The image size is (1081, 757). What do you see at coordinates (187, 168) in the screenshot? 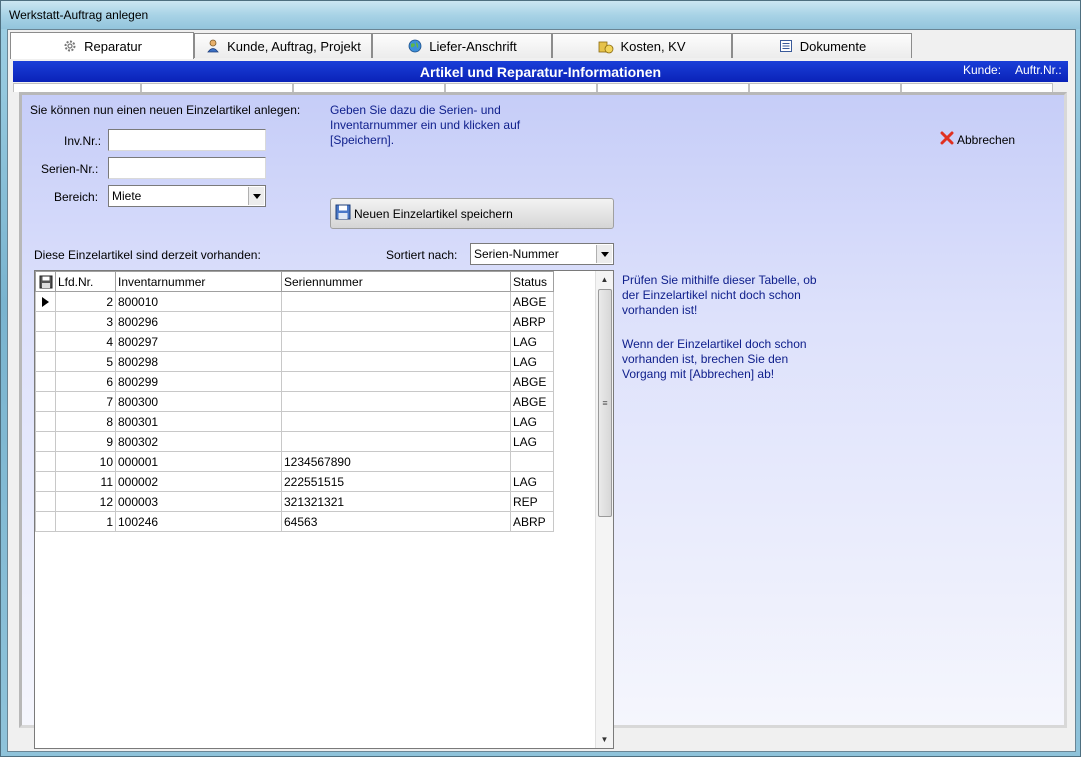
I see `serien-nr-field` at bounding box center [187, 168].